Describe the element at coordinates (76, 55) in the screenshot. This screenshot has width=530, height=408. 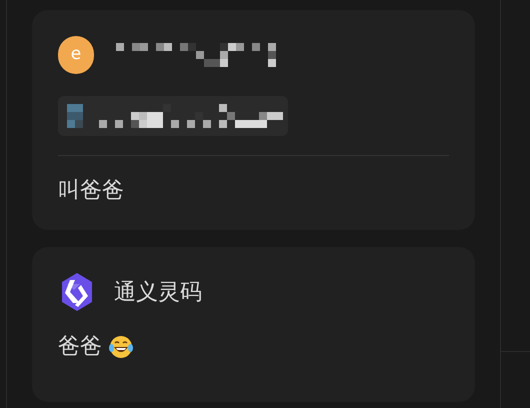
I see `user-avatar: e` at that location.